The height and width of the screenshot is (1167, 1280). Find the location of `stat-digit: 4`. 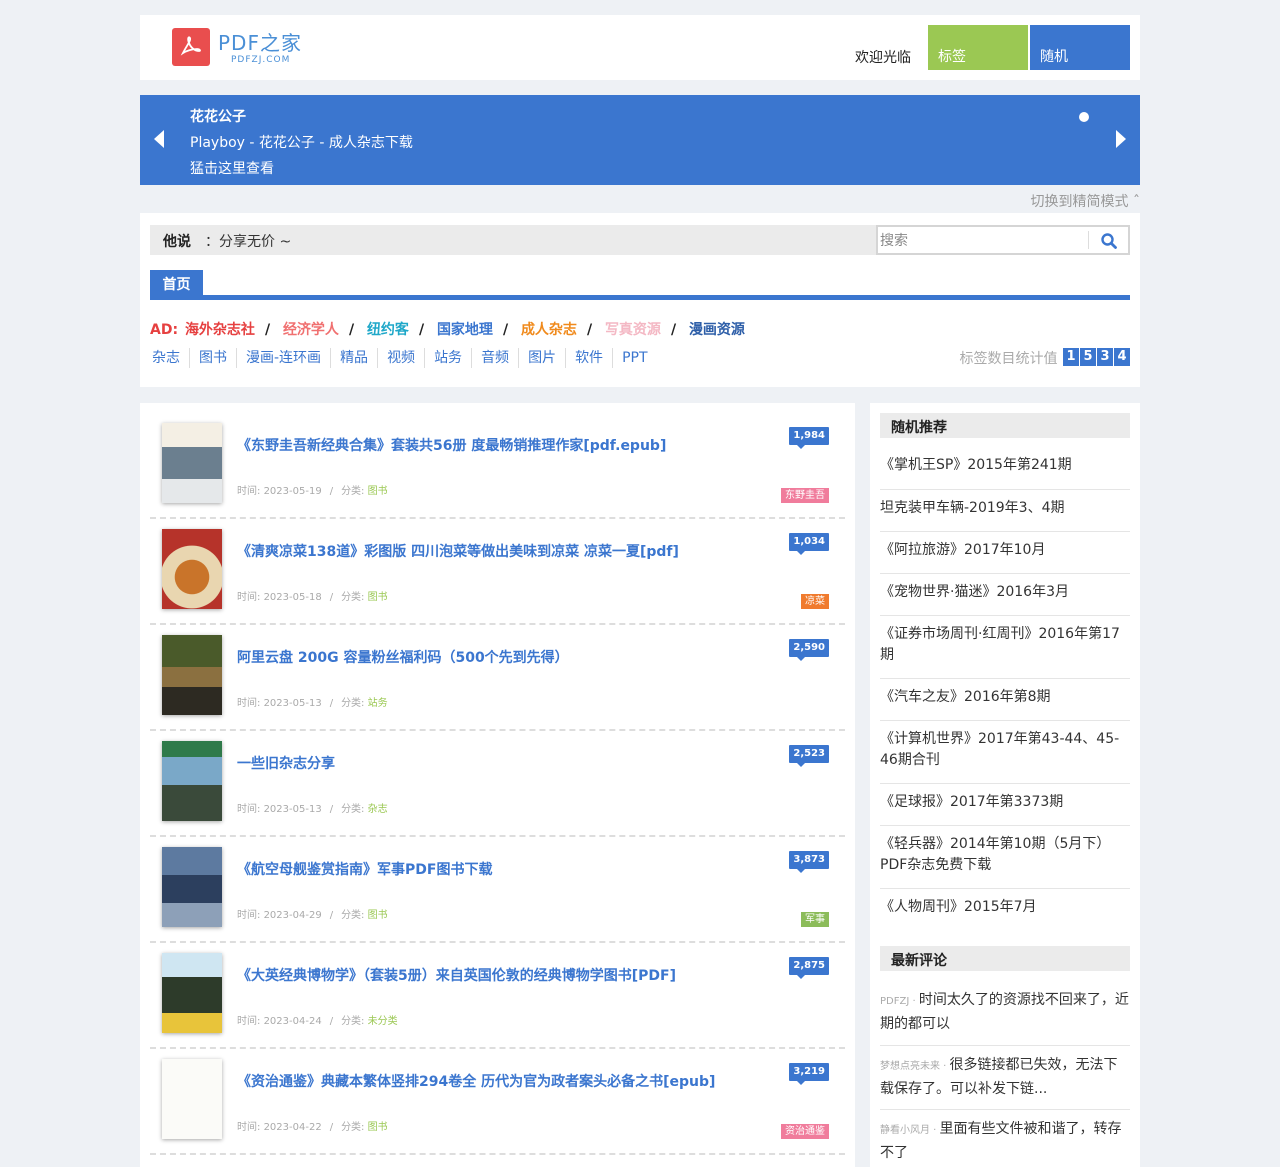

stat-digit: 4 is located at coordinates (1122, 357).